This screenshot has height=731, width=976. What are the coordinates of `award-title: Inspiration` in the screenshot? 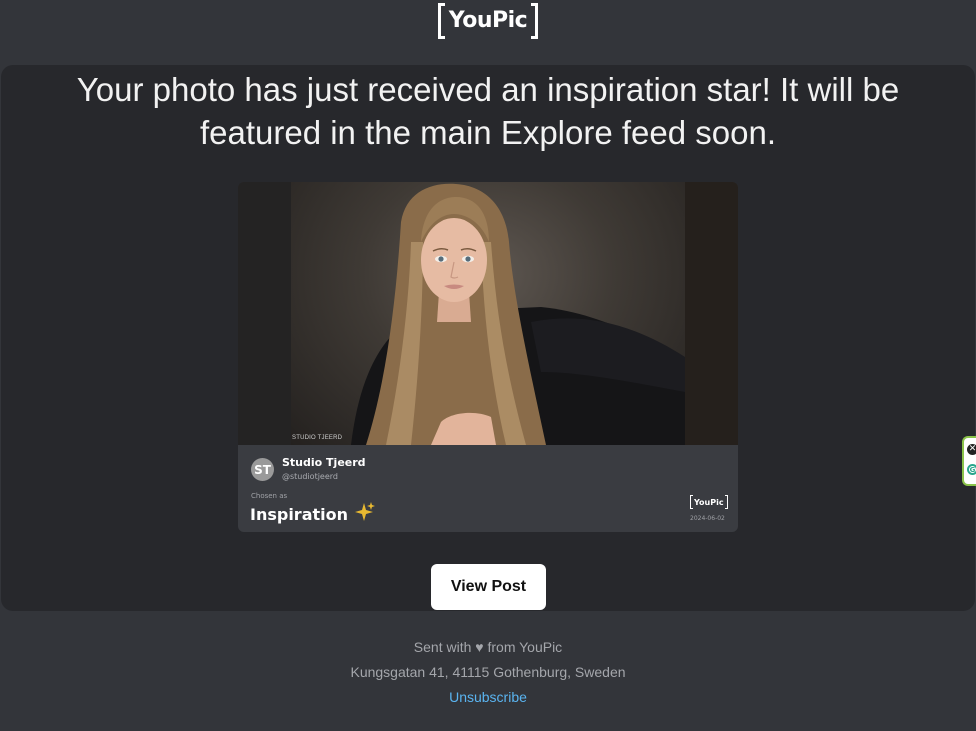 It's located at (313, 514).